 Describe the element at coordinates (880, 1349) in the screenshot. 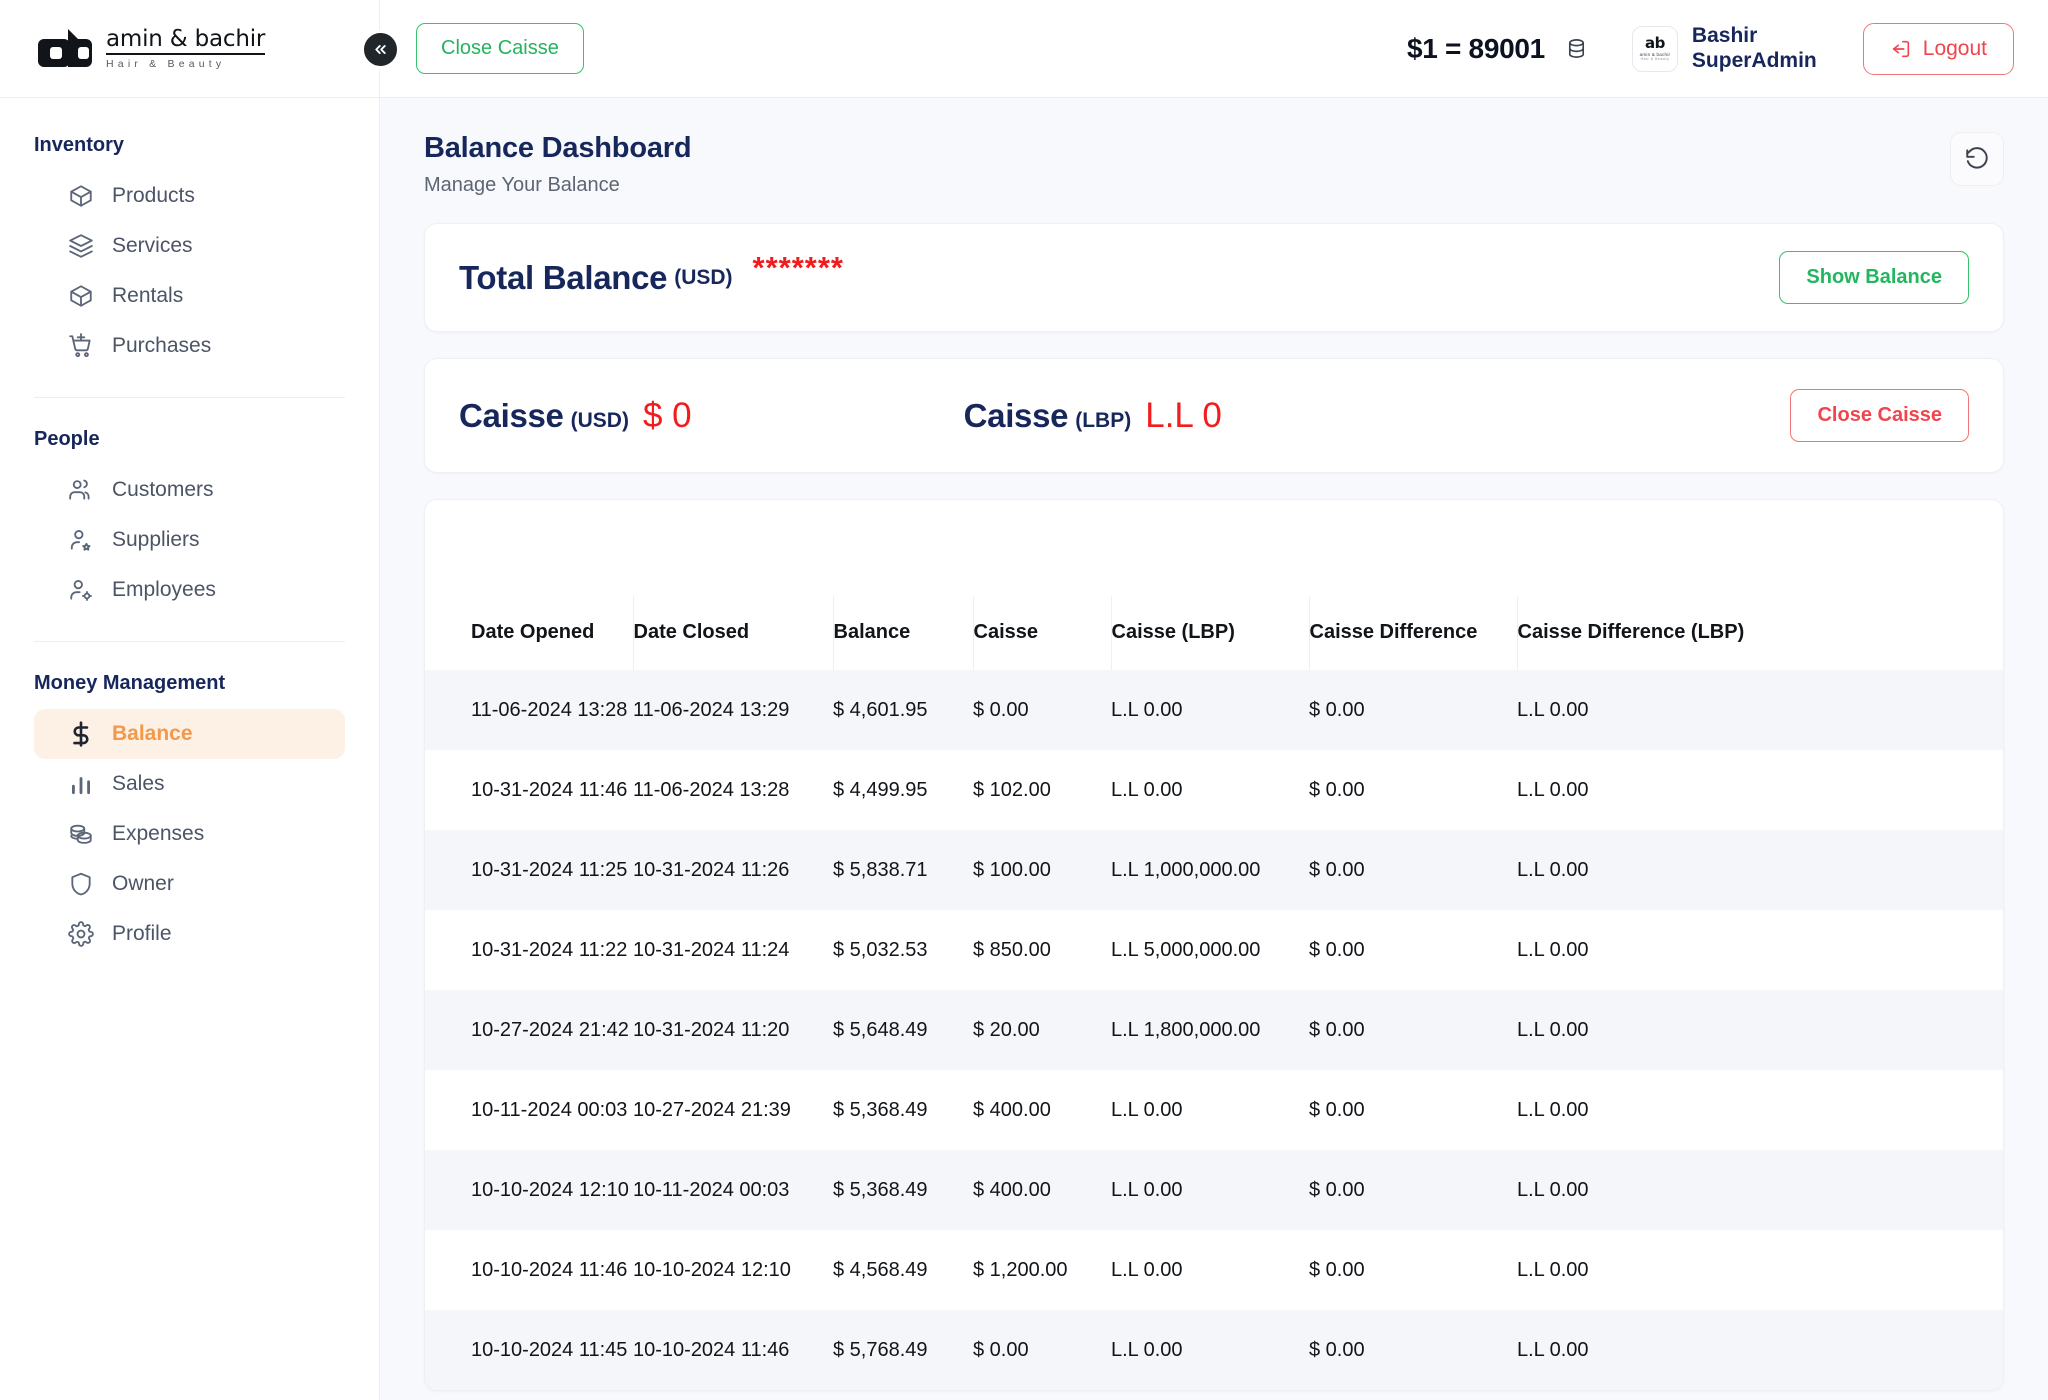

I see `cell-balance: $ 5,768.49` at that location.